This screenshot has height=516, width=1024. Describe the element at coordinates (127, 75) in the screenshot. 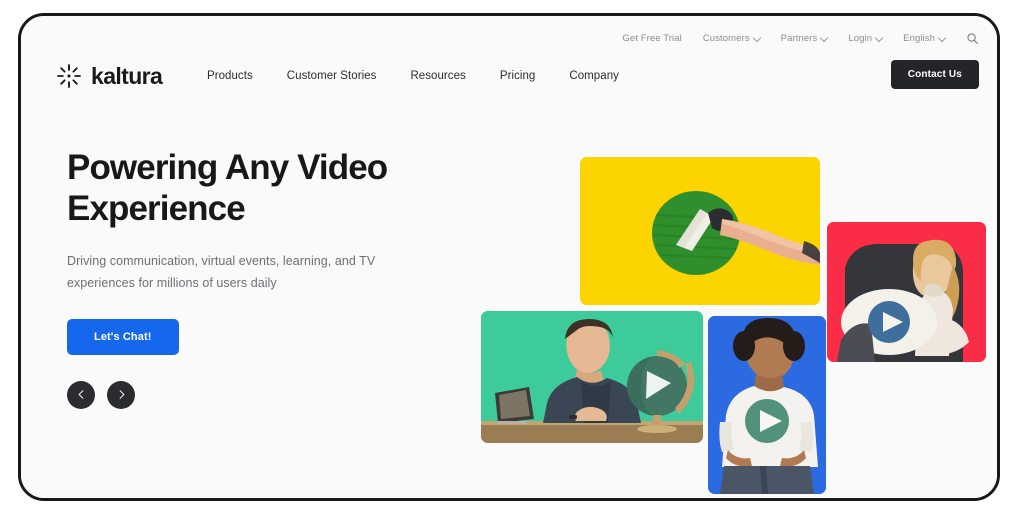

I see `logo-text: kaltura` at that location.